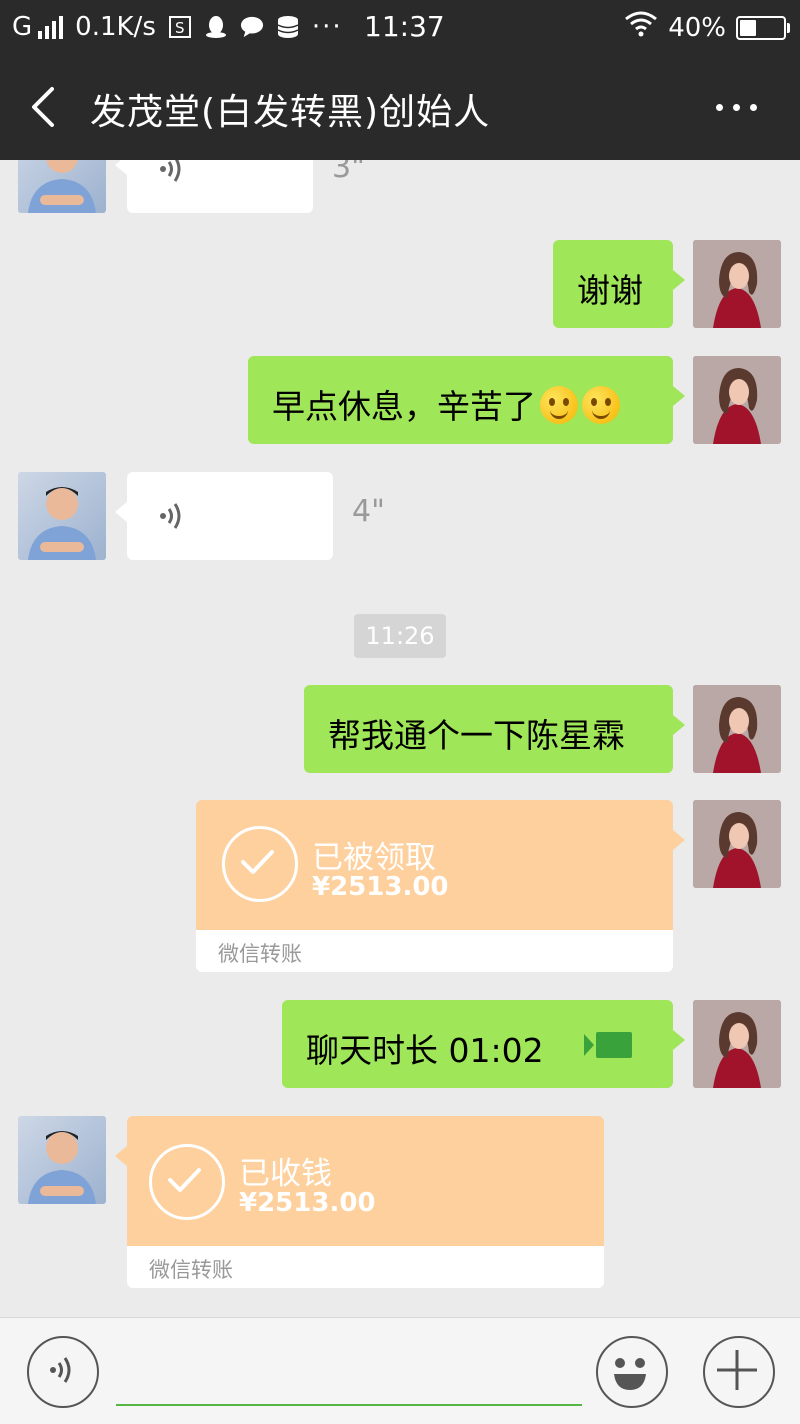 The height and width of the screenshot is (1424, 800). Describe the element at coordinates (327, 27) in the screenshot. I see `more-notifications-icon: ···` at that location.